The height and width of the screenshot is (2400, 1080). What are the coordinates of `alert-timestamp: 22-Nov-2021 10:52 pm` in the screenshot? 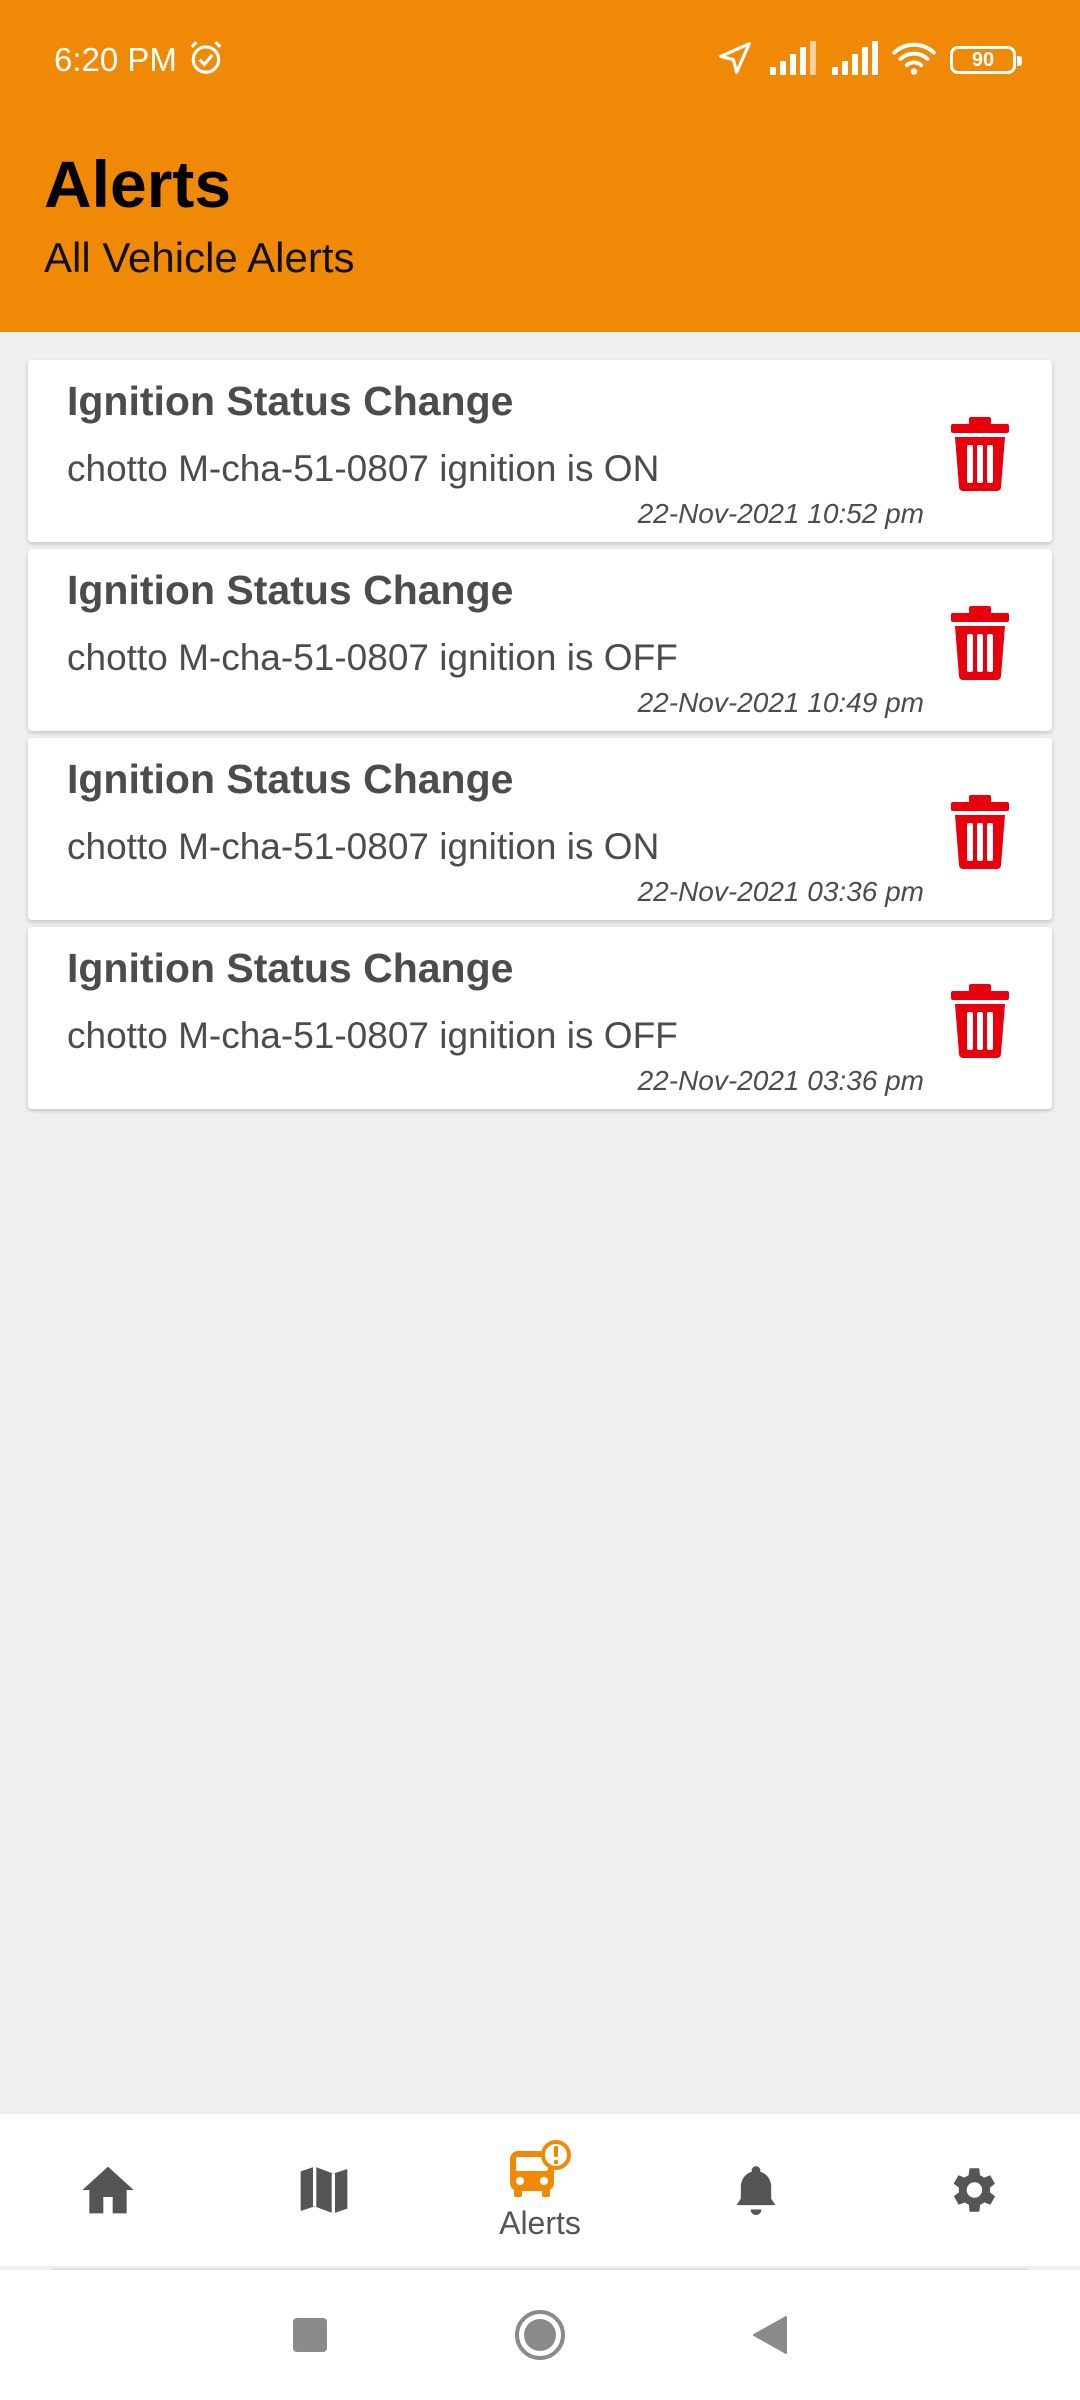 It's located at (780, 513).